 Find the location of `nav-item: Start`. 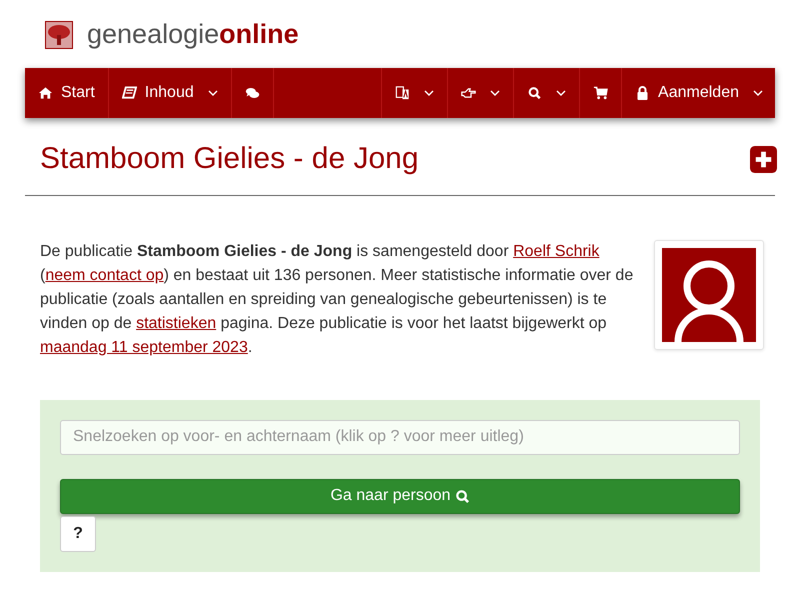

nav-item: Start is located at coordinates (67, 93).